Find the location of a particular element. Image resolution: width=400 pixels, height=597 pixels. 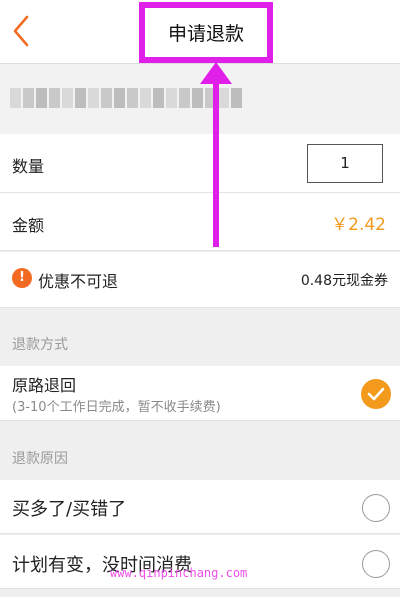

page-title: 申请退款 is located at coordinates (205, 34).